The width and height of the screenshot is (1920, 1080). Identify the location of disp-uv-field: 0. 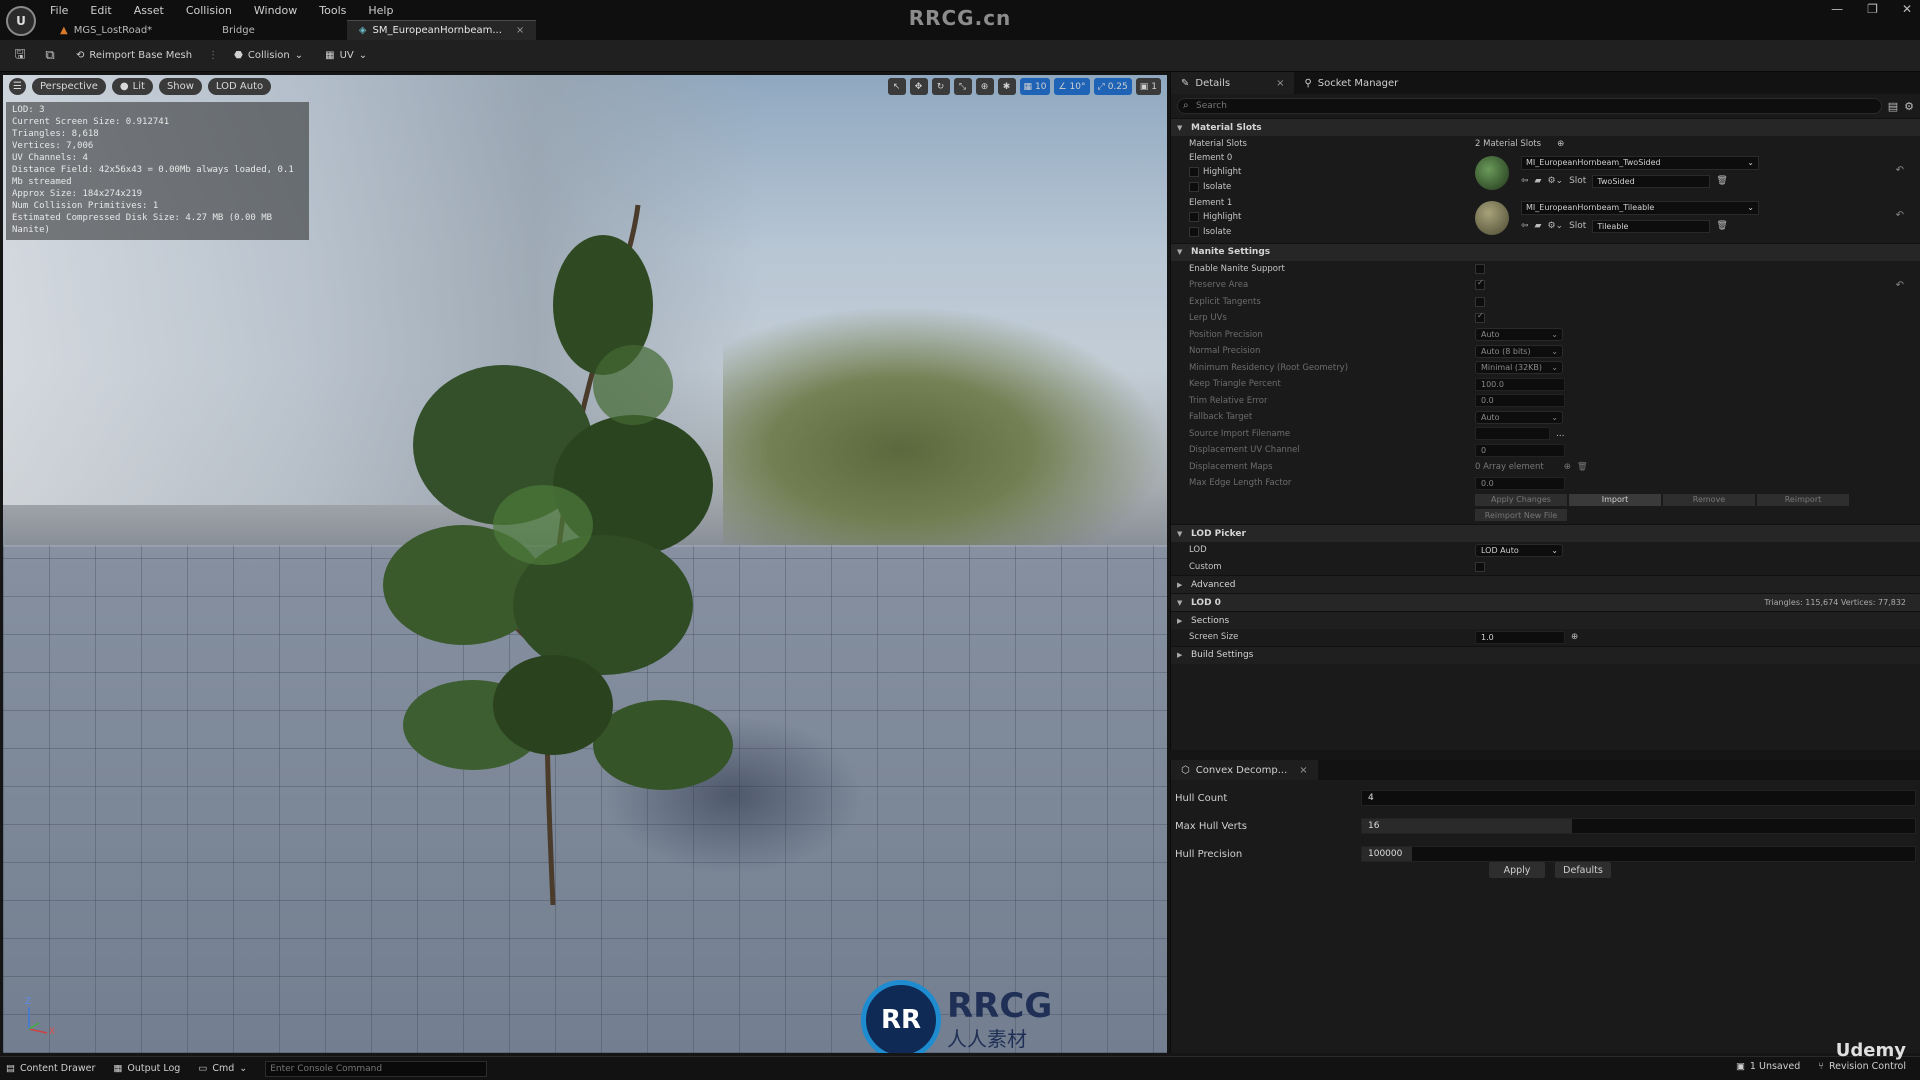
(1520, 450).